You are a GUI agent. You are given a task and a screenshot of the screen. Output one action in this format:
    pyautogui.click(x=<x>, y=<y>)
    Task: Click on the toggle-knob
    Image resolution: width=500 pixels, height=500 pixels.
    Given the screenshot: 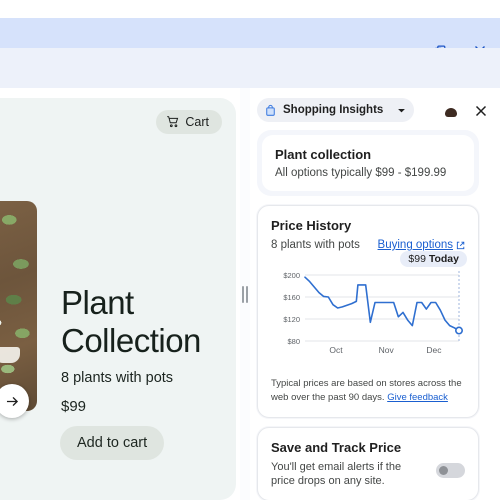 What is the action you would take?
    pyautogui.click(x=443, y=470)
    